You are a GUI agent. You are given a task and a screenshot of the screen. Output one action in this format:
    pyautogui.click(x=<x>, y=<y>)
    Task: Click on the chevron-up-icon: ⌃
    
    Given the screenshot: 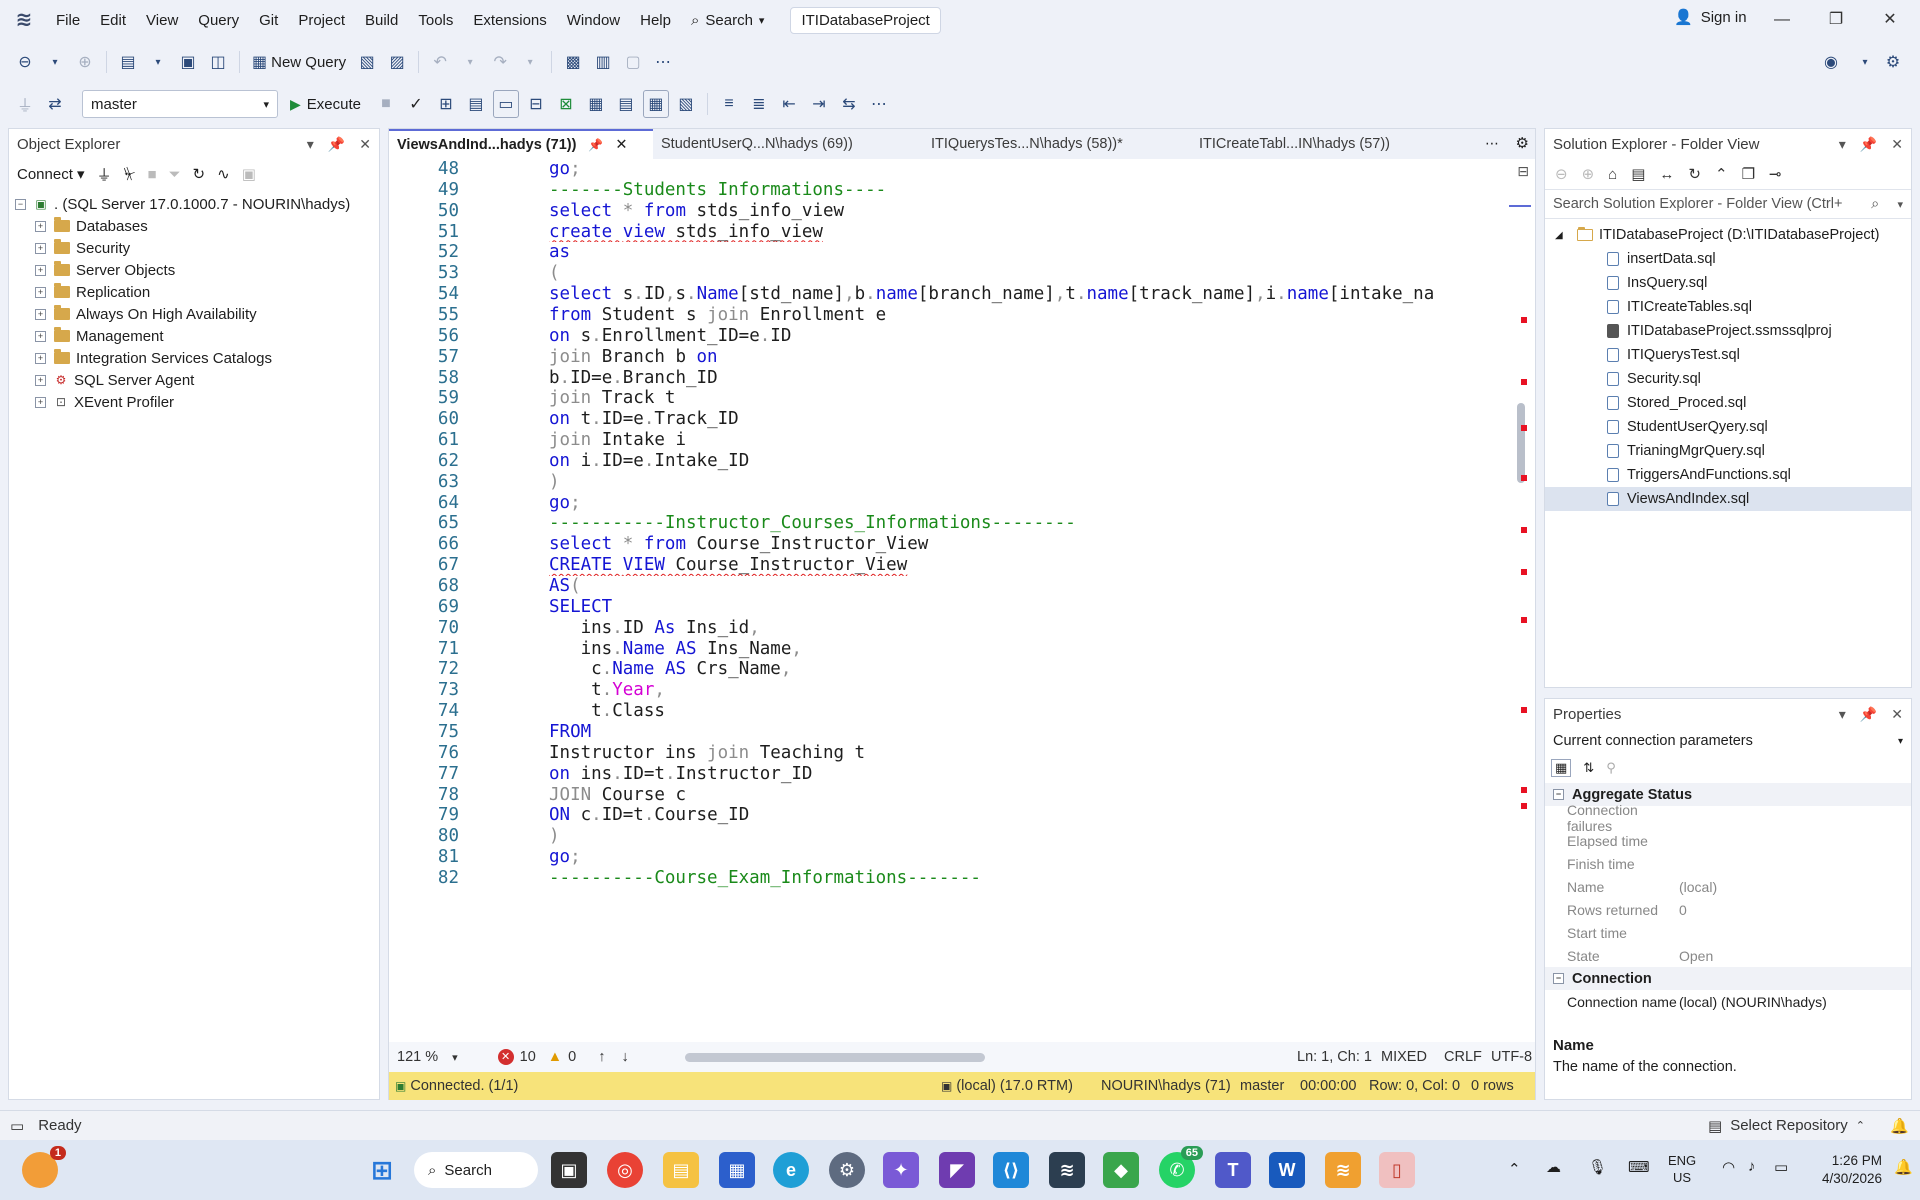 What is the action you would take?
    pyautogui.click(x=1514, y=1169)
    